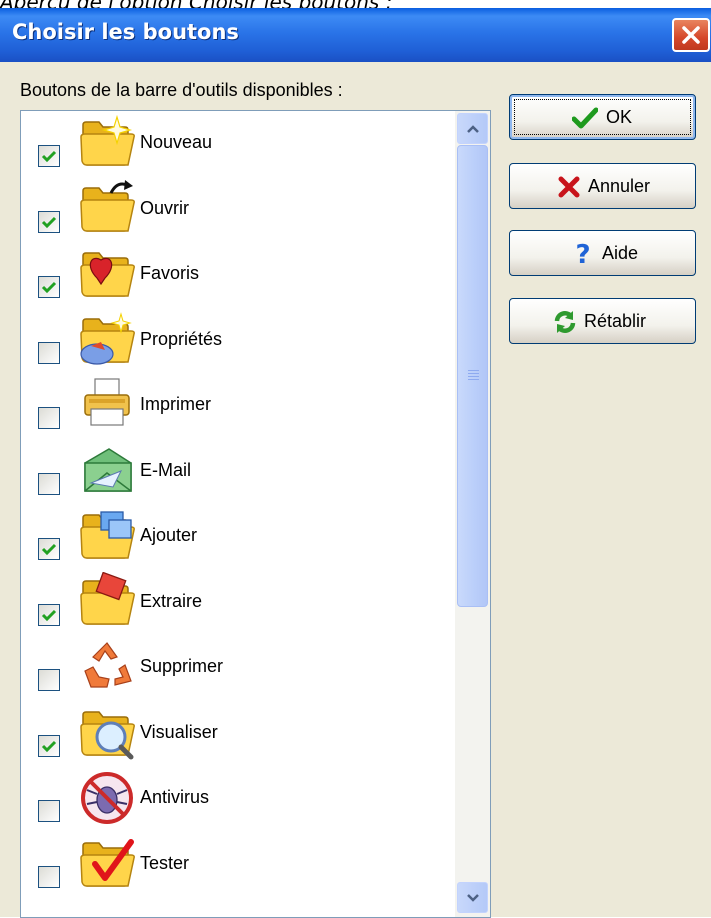  I want to click on ok-button-label: OK, so click(619, 117).